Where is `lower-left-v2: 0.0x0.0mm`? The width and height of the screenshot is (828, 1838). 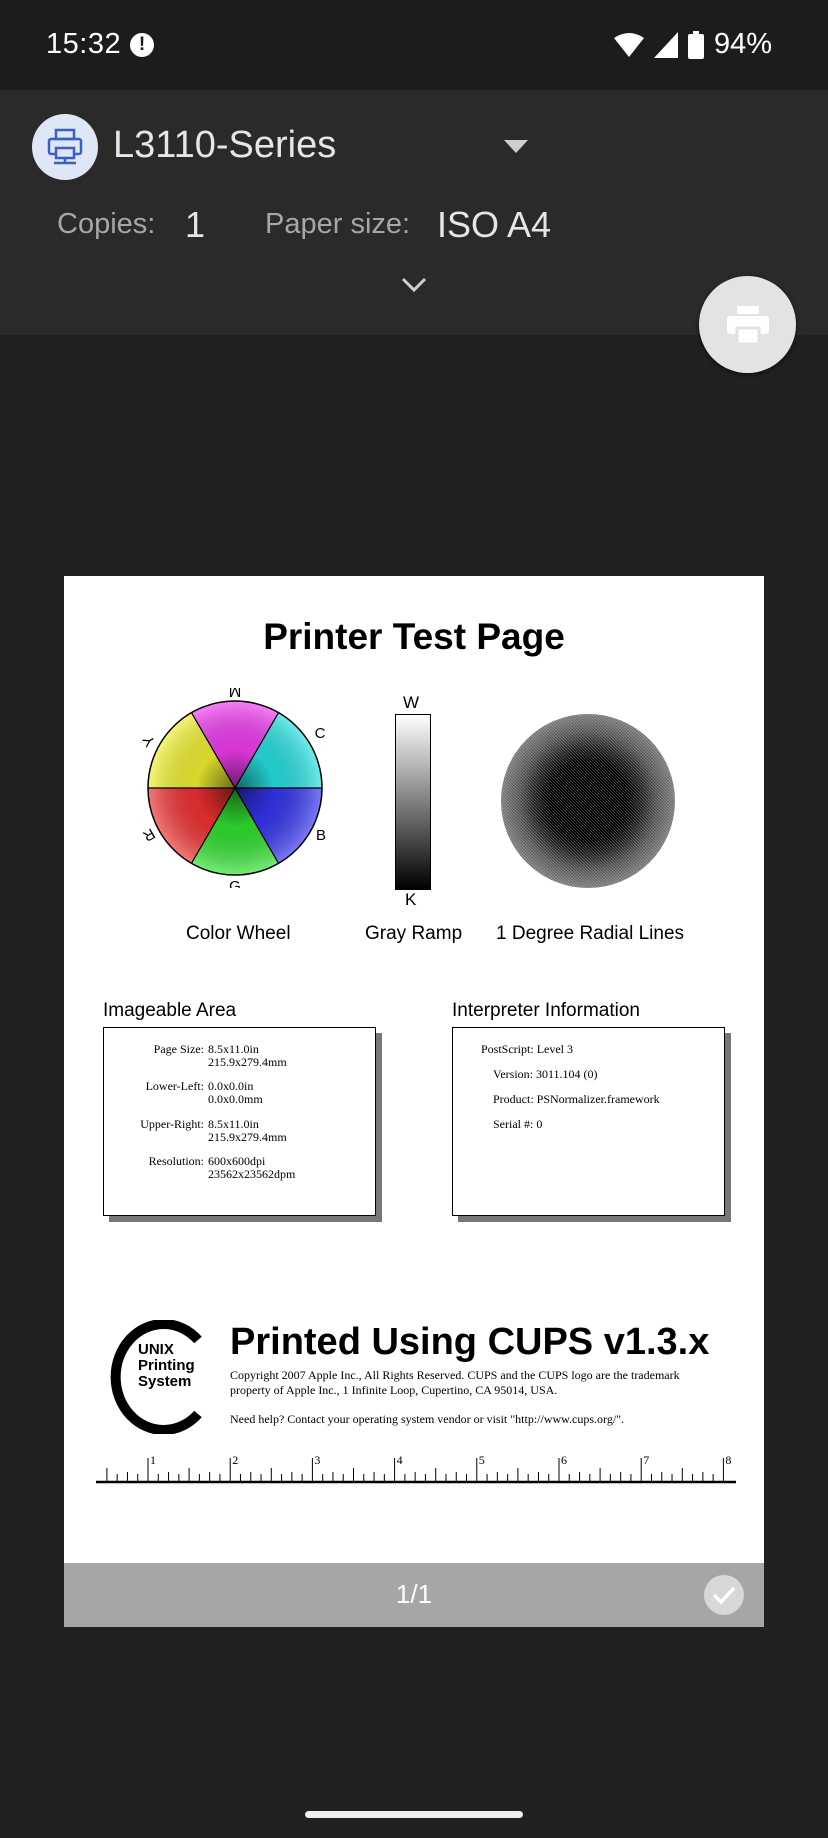 lower-left-v2: 0.0x0.0mm is located at coordinates (235, 1099).